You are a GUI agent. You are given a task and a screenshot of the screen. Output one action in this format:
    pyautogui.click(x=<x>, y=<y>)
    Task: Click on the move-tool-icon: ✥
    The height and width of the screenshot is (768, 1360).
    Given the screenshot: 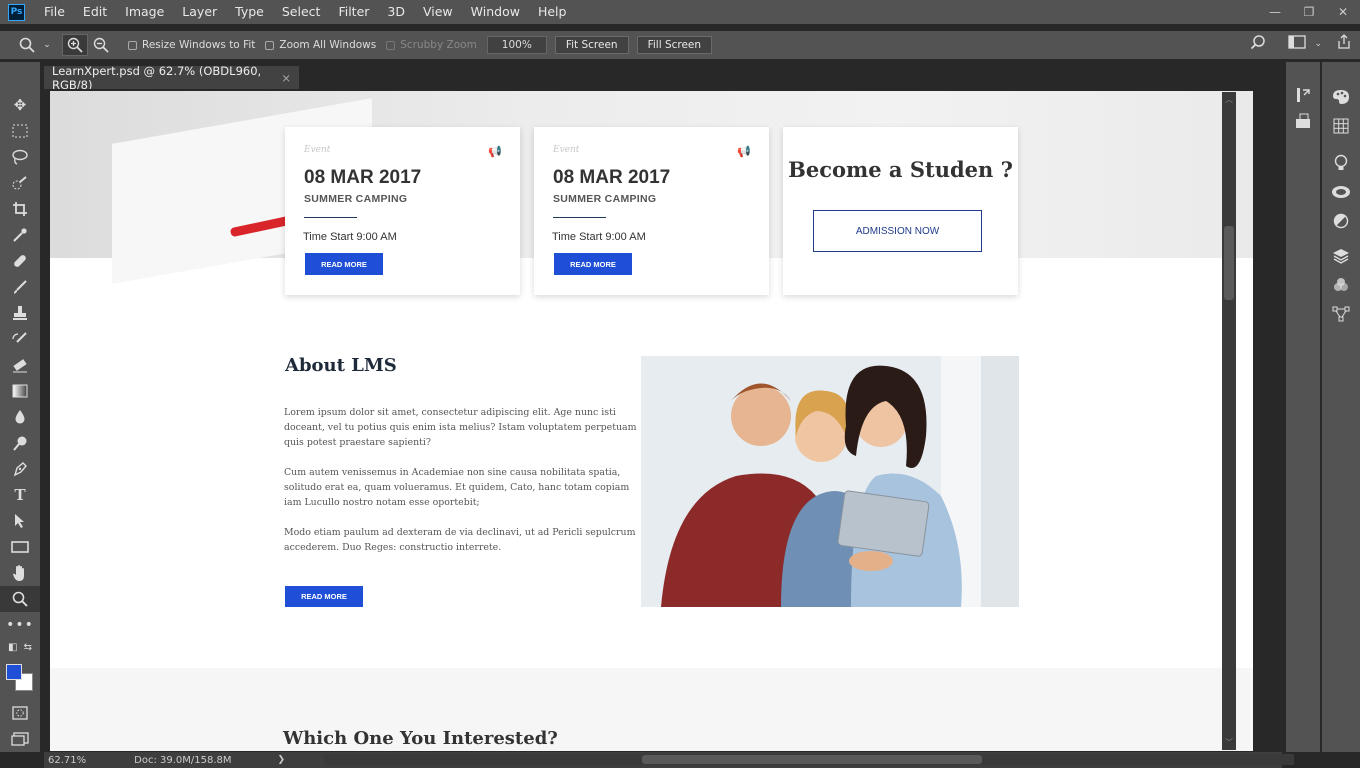 What is the action you would take?
    pyautogui.click(x=20, y=105)
    